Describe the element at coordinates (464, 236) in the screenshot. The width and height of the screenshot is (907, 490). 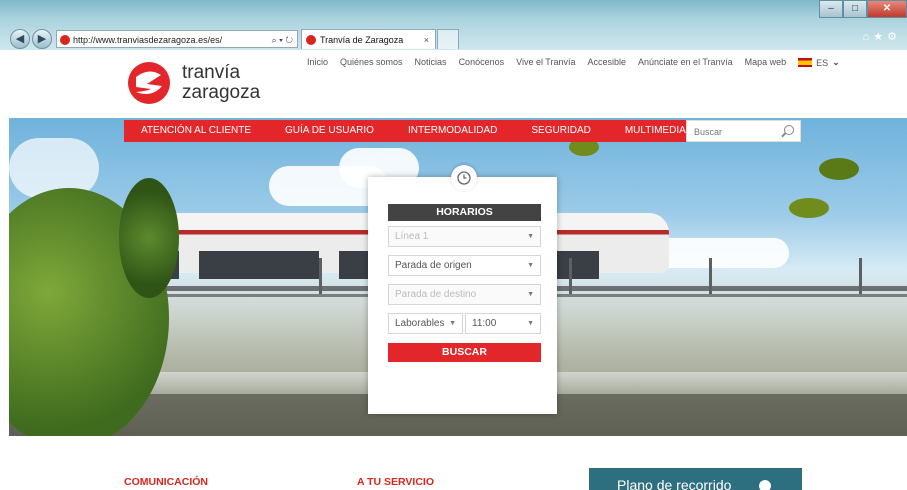
I see `linea-select: Línea 1 ▼` at that location.